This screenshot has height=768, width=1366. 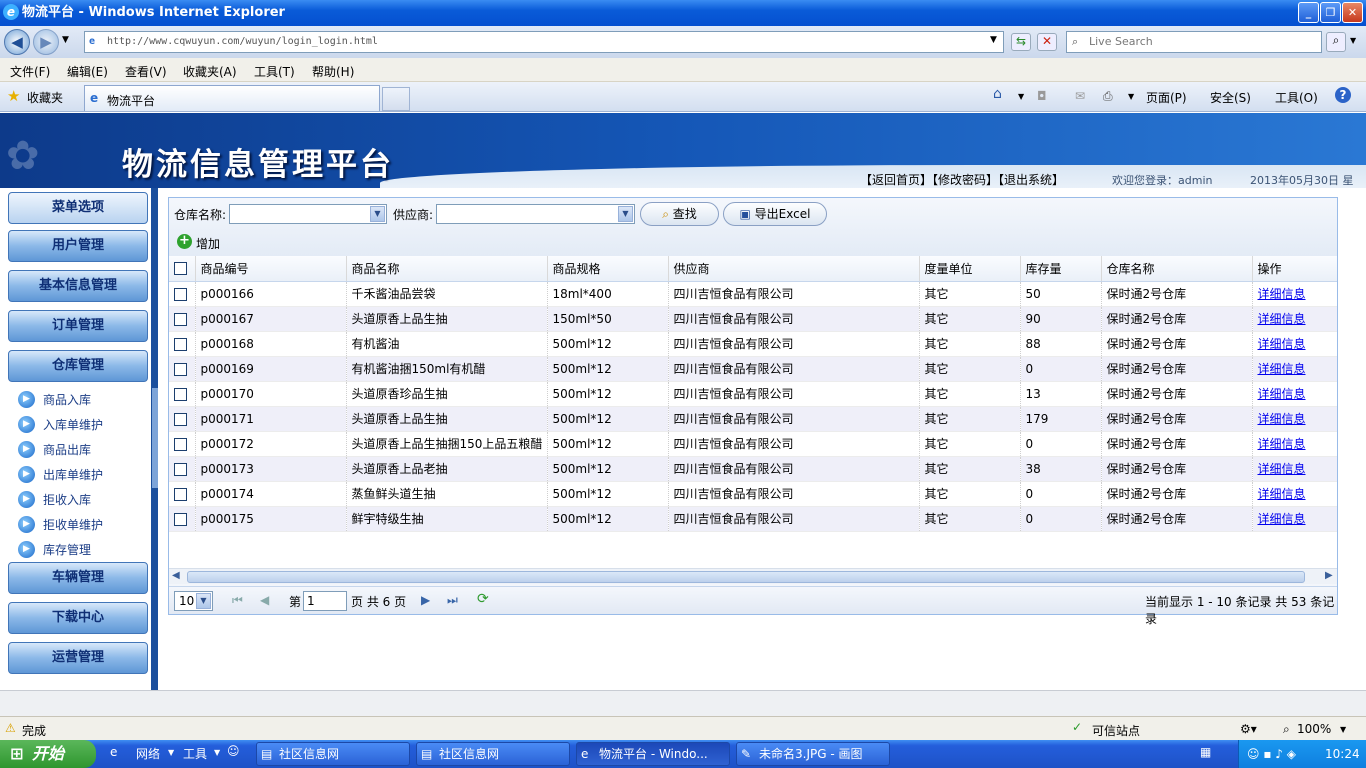 What do you see at coordinates (1205, 752) in the screenshot?
I see `input-method-icon: ▦` at bounding box center [1205, 752].